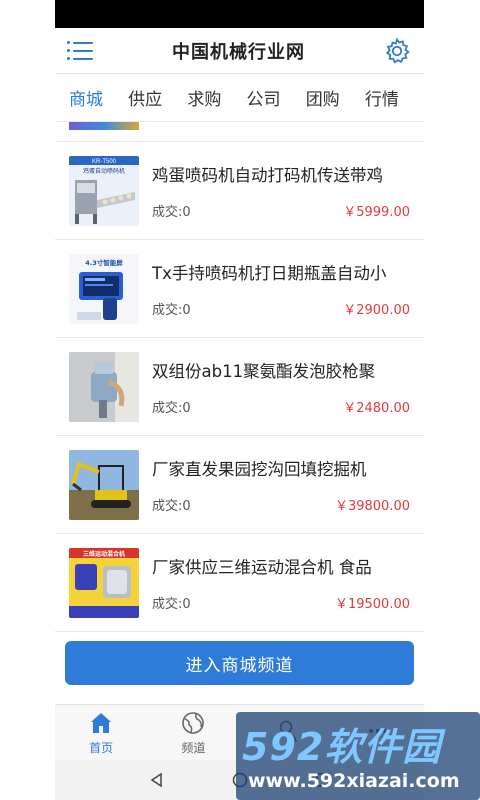 Image resolution: width=480 pixels, height=800 pixels. Describe the element at coordinates (376, 212) in the screenshot. I see `product-price: ￥5999.00` at that location.